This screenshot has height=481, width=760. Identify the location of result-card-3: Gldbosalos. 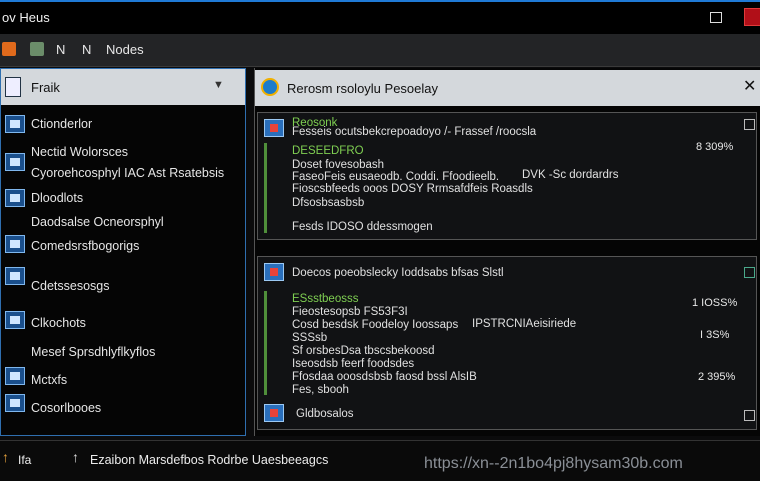
(507, 415).